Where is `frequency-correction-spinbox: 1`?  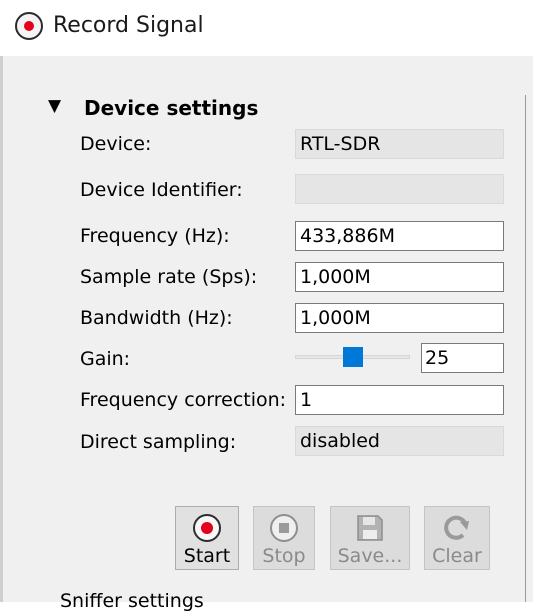
frequency-correction-spinbox: 1 is located at coordinates (399, 400).